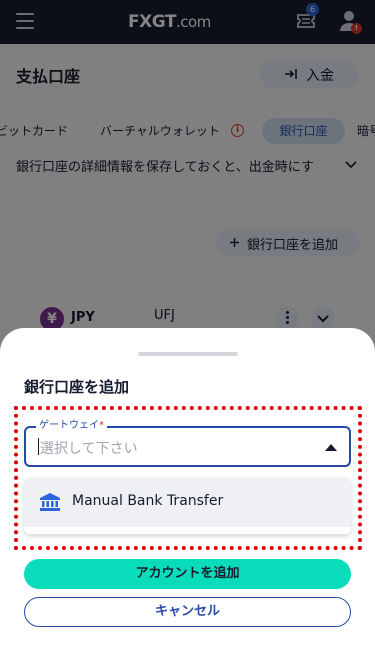 The image size is (375, 667). I want to click on sheet-title: 銀行口座を追加, so click(77, 387).